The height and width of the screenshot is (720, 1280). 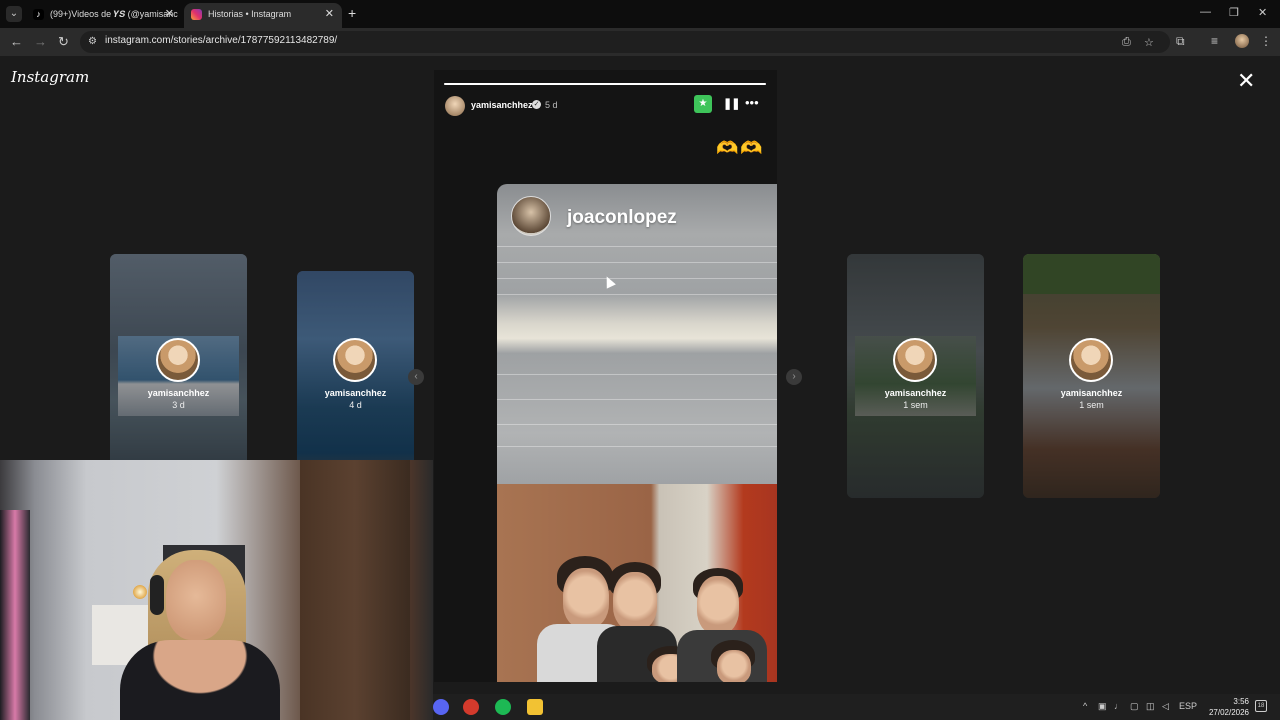 What do you see at coordinates (1242, 41) in the screenshot?
I see `profile-avatar` at bounding box center [1242, 41].